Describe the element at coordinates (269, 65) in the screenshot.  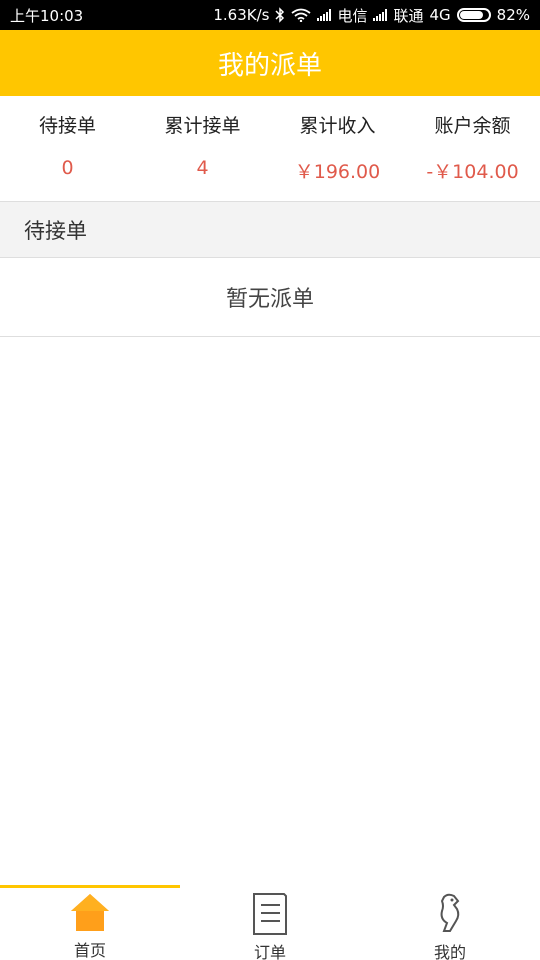
I see `page-title: 我的派单` at that location.